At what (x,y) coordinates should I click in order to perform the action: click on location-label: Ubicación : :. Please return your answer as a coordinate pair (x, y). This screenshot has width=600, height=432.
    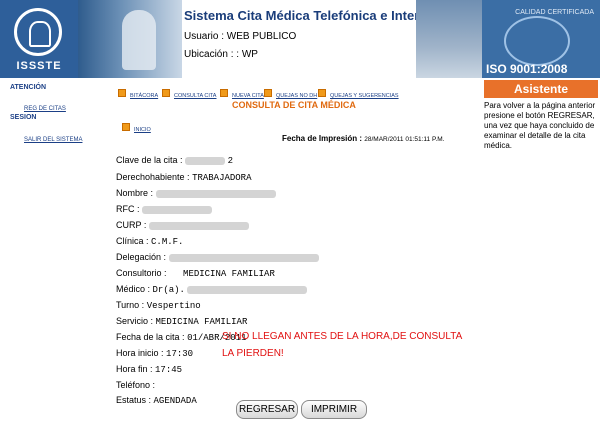
    Looking at the image, I should click on (212, 54).